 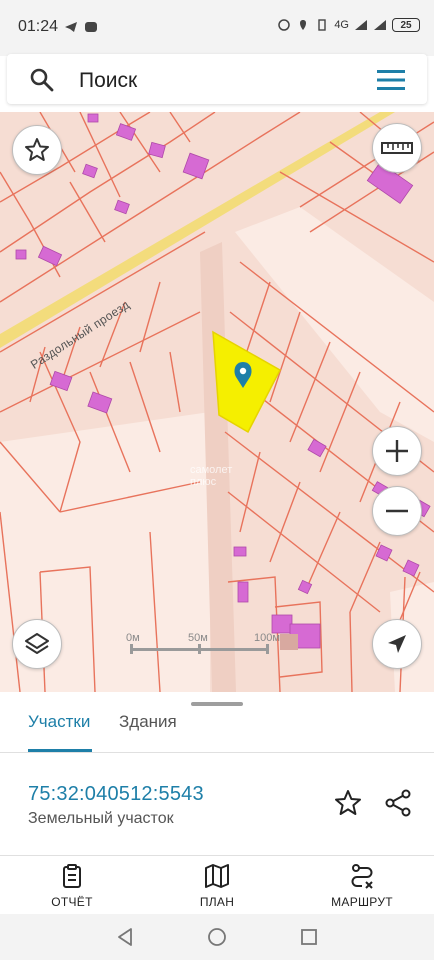 I want to click on status-left: 01:24, so click(x=58, y=27).